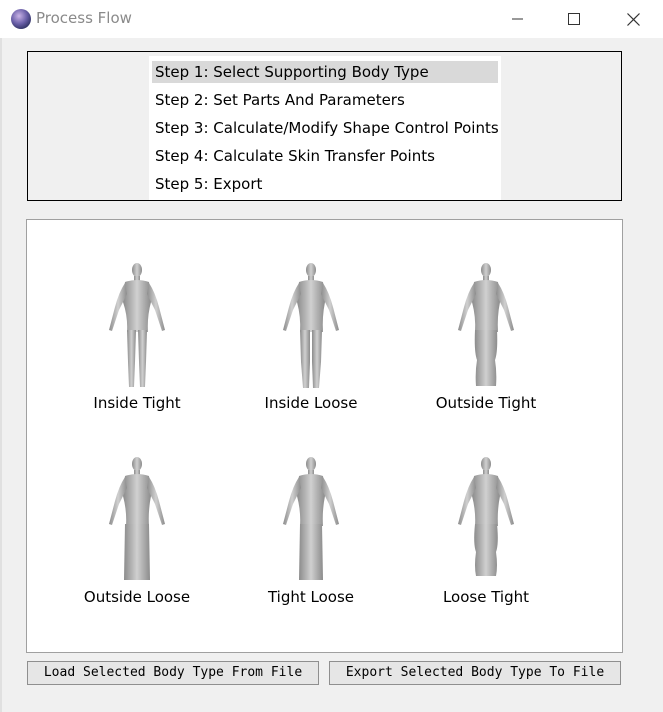  I want to click on body-figure-fitted-legs-icon, so click(137, 325).